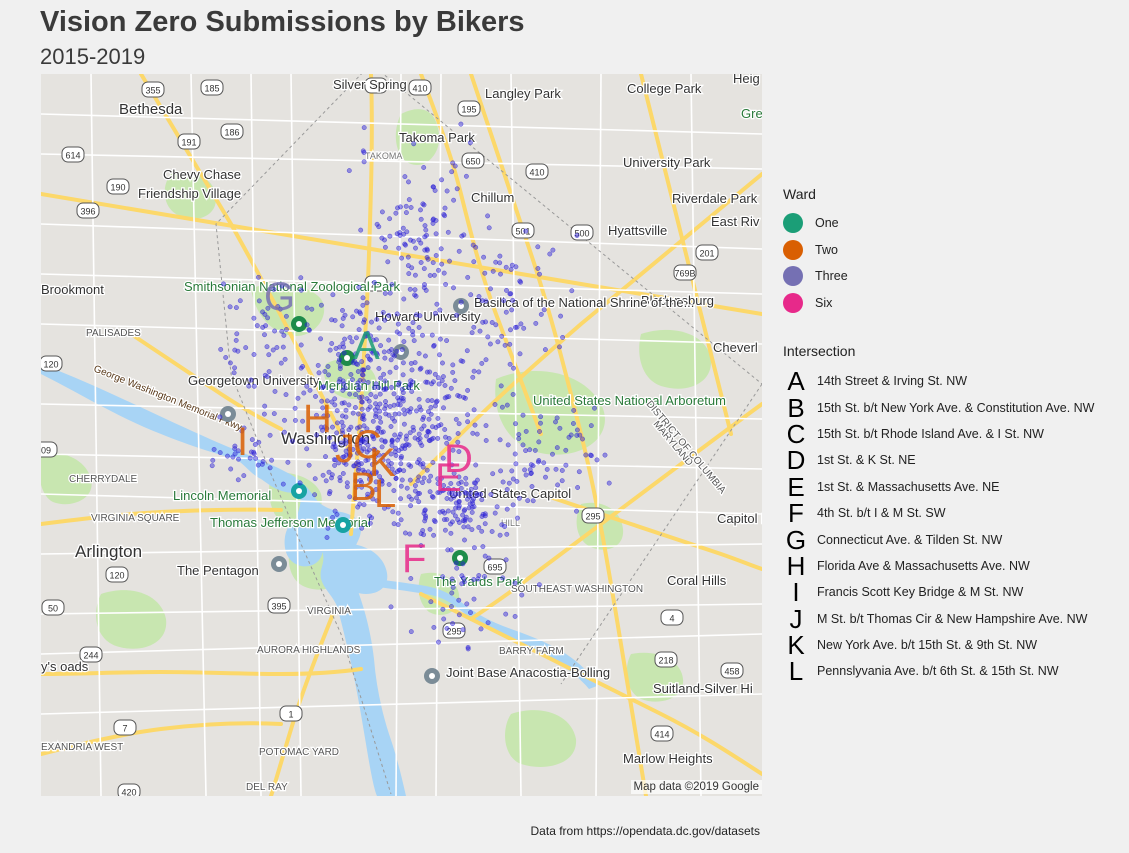  Describe the element at coordinates (125, 727) in the screenshot. I see `route-shield-icon: 7` at that location.